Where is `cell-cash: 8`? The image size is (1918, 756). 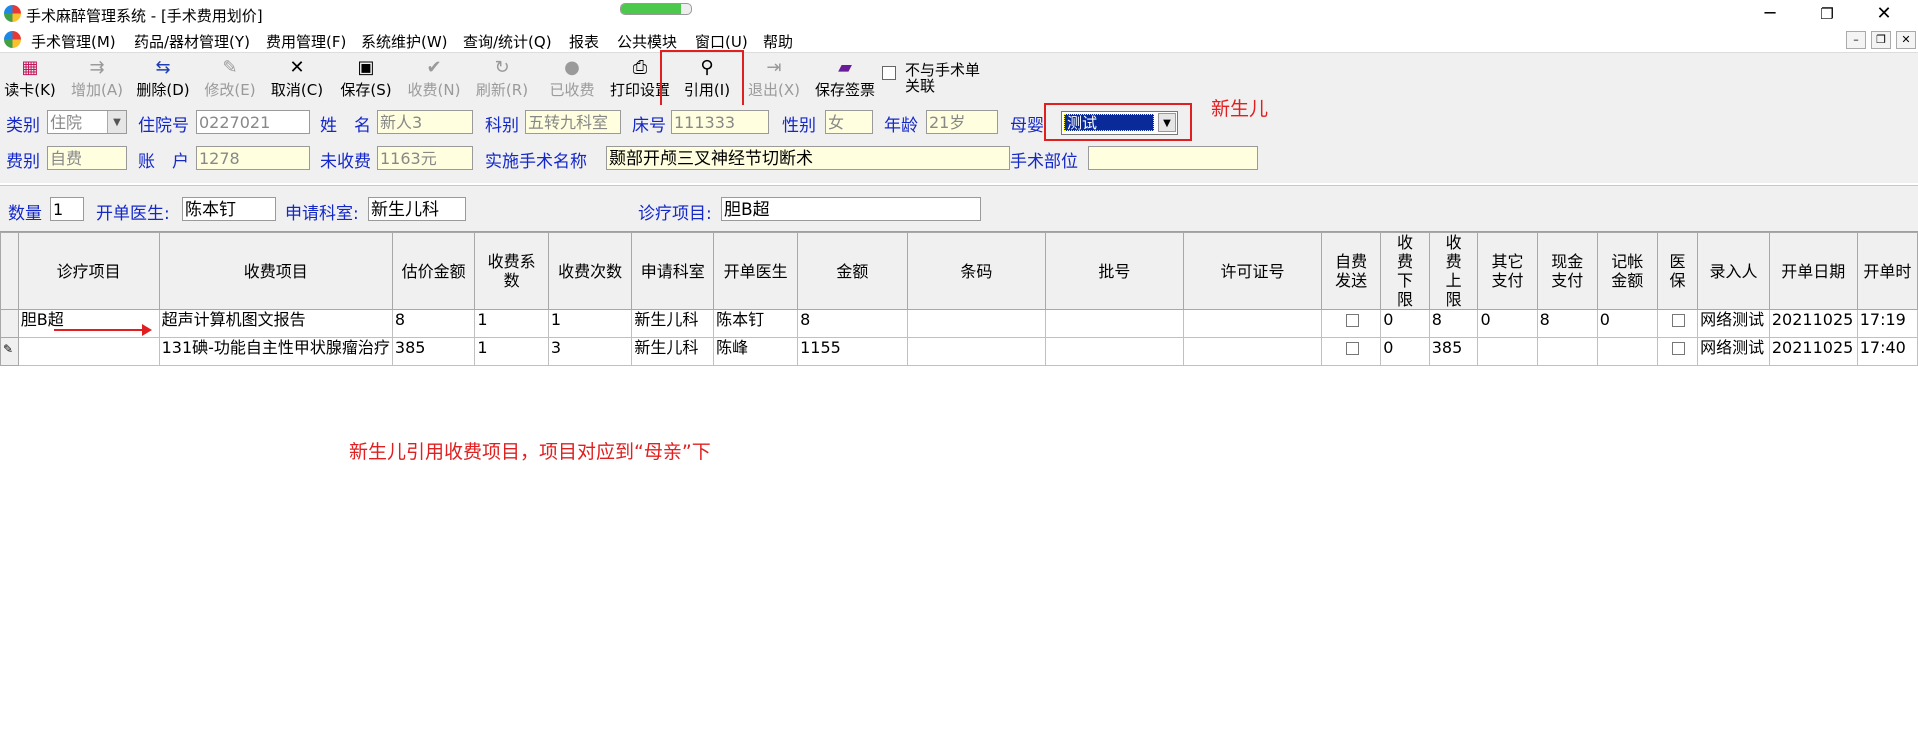 cell-cash: 8 is located at coordinates (1567, 323).